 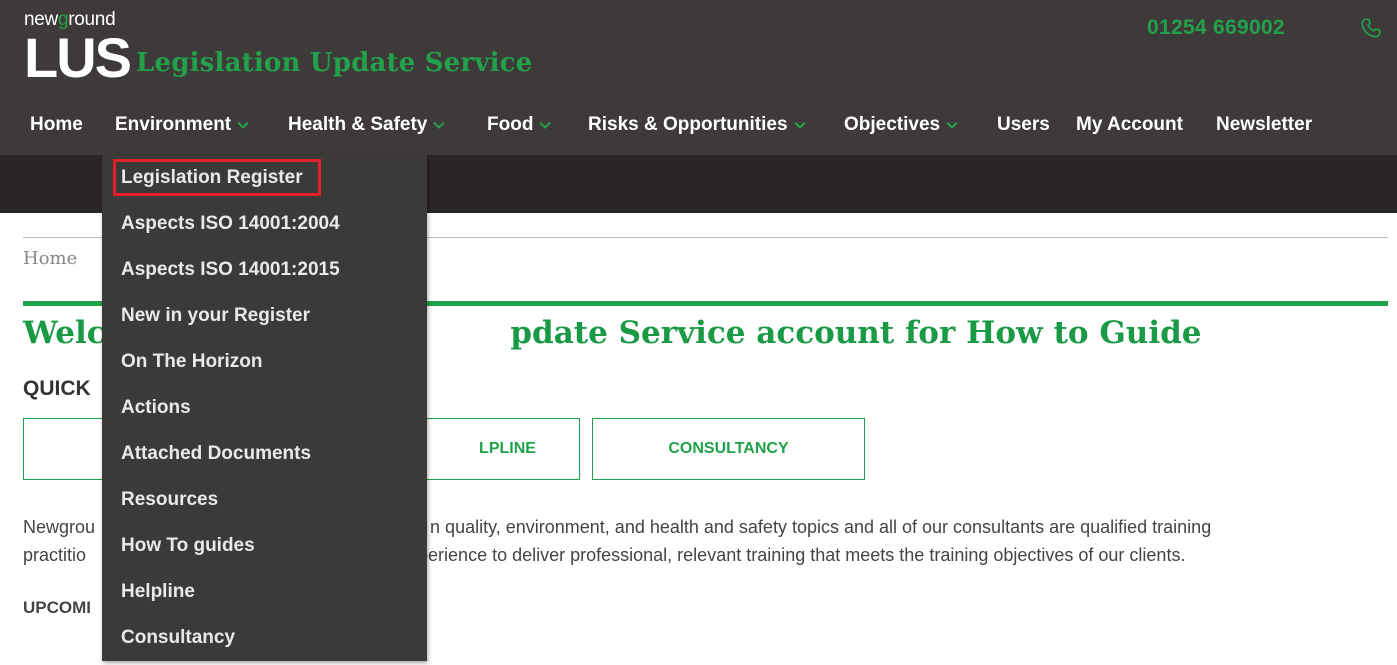 I want to click on nav-health-safety: Health & Safety, so click(x=367, y=125).